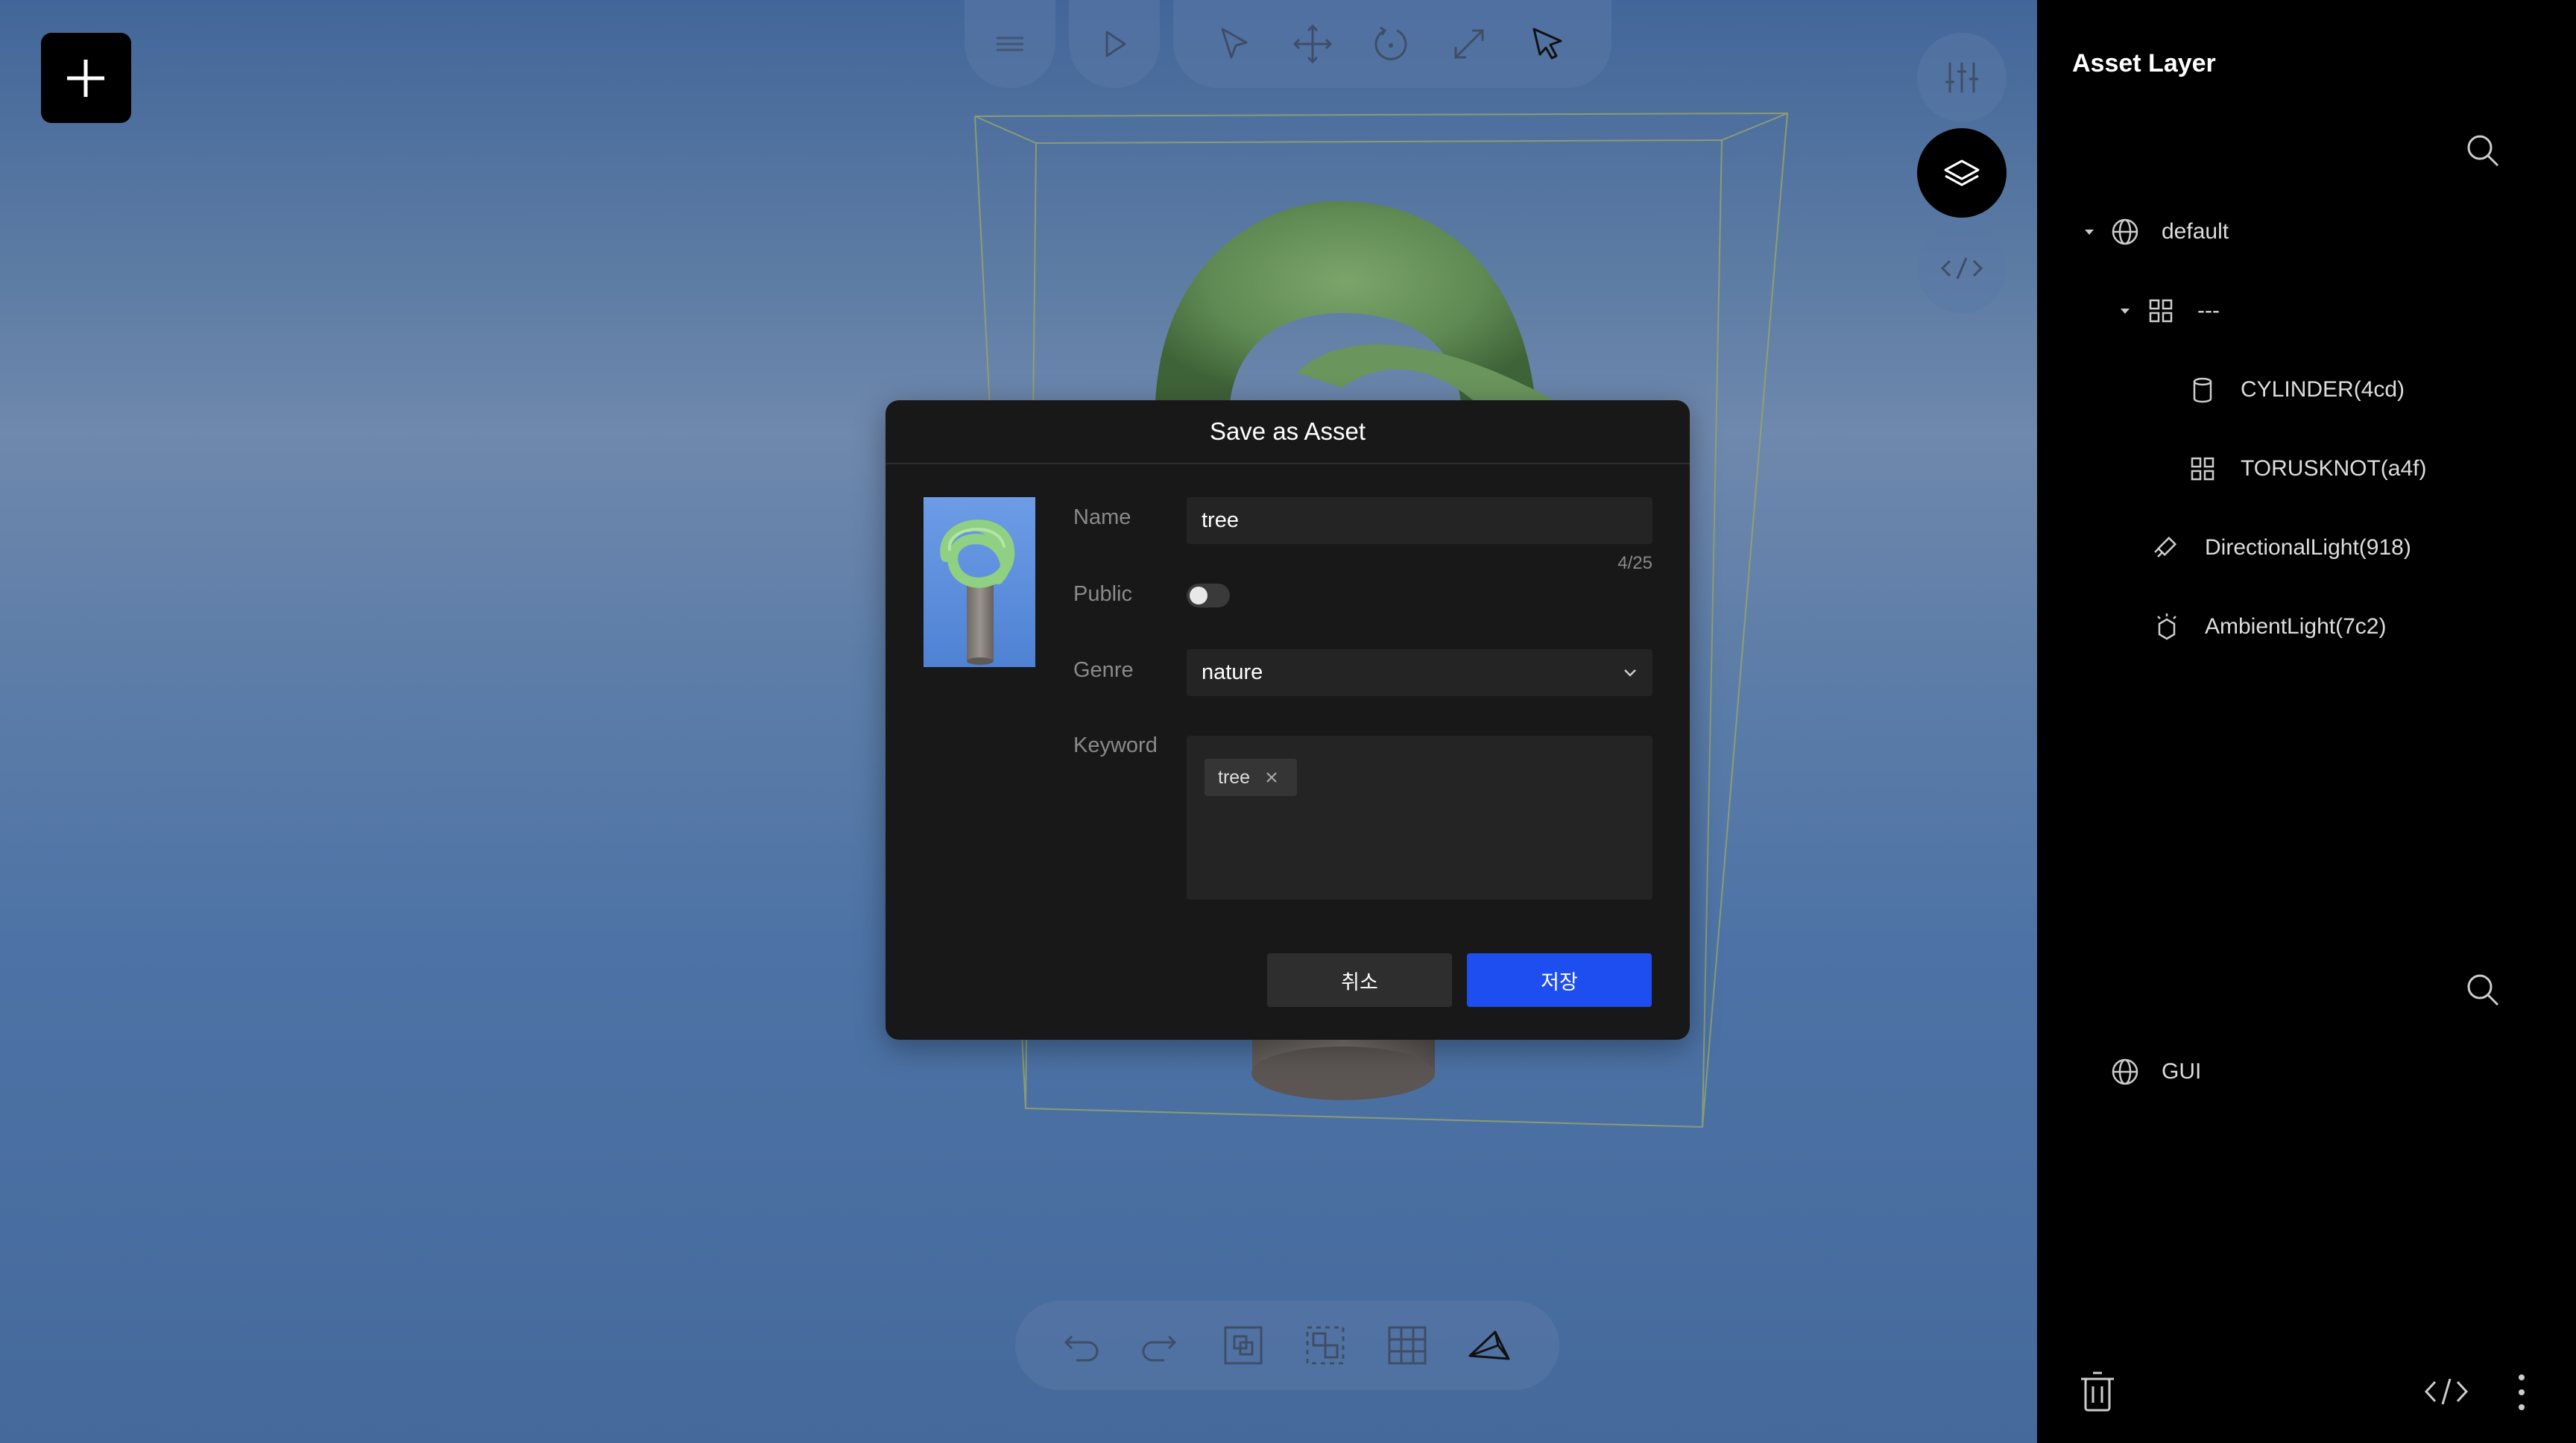 This screenshot has width=2576, height=1443. I want to click on add-object-button, so click(86, 78).